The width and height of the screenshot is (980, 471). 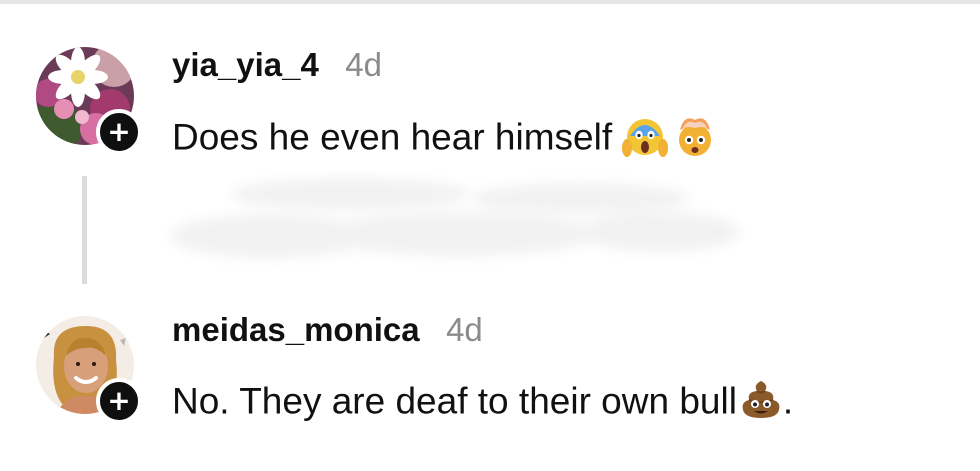 I want to click on comment-header: yia_yia_4 4d, so click(x=277, y=65).